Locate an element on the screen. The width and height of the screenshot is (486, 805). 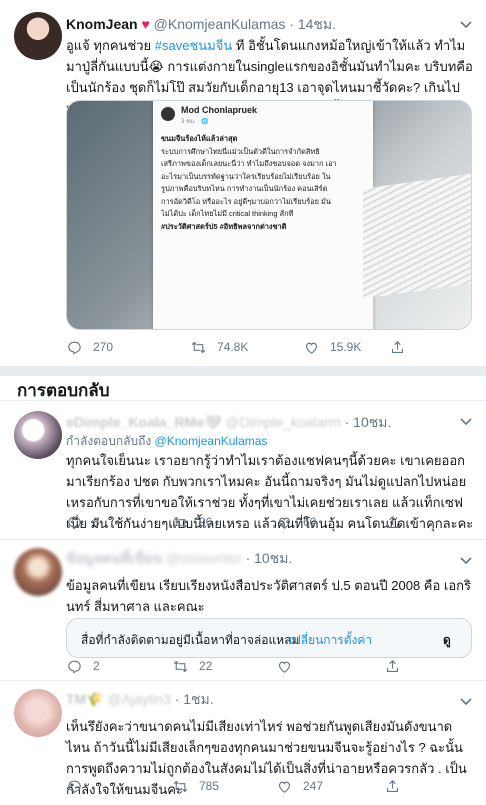
tweet-text-start: อูแจ้ ทุกคนช่วย is located at coordinates (110, 45).